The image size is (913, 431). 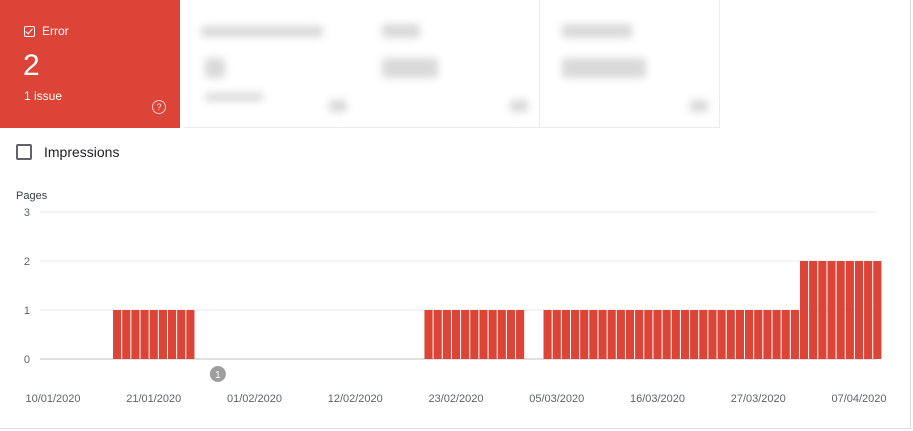 I want to click on x-tick-label: 05/03/2020, so click(x=556, y=399).